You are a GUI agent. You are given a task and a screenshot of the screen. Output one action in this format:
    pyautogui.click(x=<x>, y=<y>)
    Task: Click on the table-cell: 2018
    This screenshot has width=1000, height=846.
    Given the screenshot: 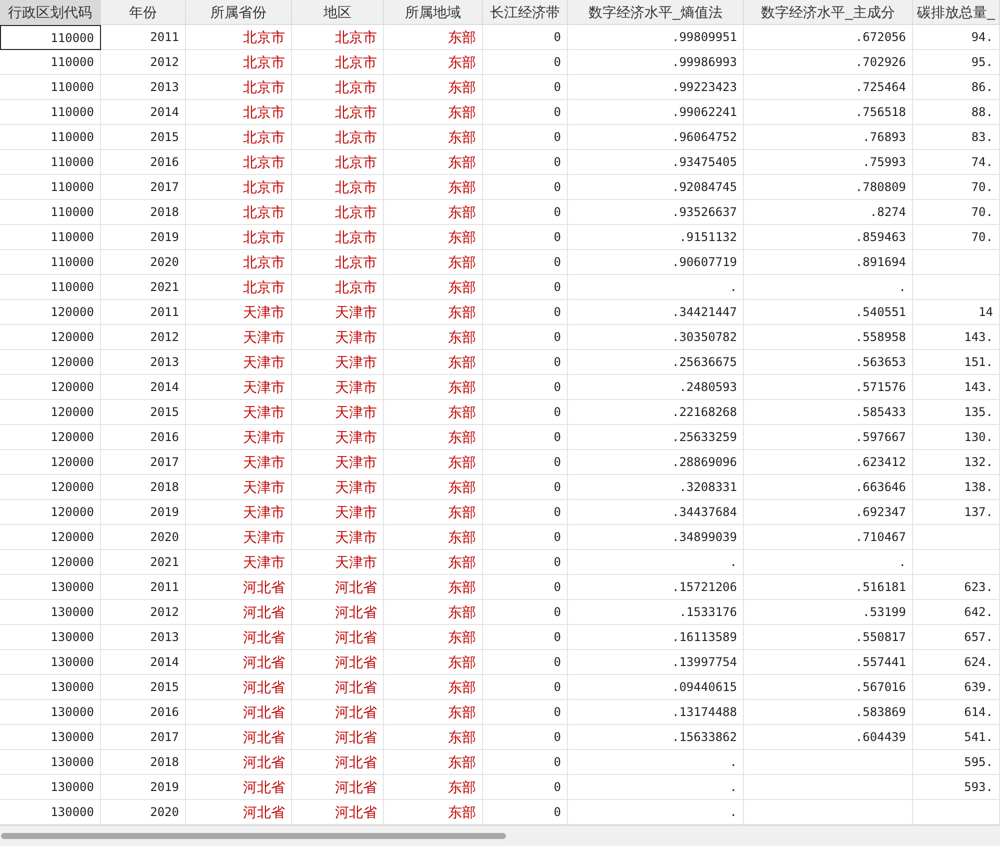 What is the action you would take?
    pyautogui.click(x=143, y=487)
    